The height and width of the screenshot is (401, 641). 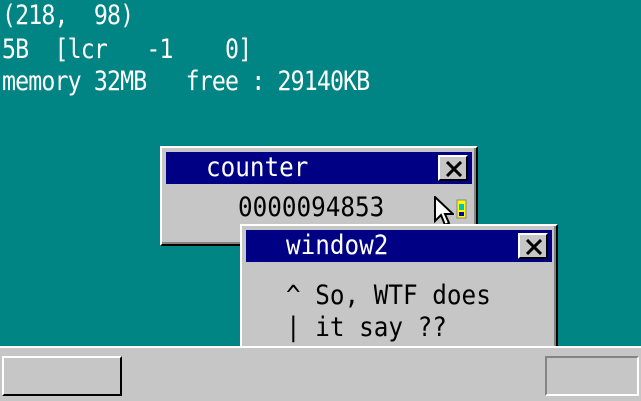 What do you see at coordinates (320, 373) in the screenshot?
I see `taskbar` at bounding box center [320, 373].